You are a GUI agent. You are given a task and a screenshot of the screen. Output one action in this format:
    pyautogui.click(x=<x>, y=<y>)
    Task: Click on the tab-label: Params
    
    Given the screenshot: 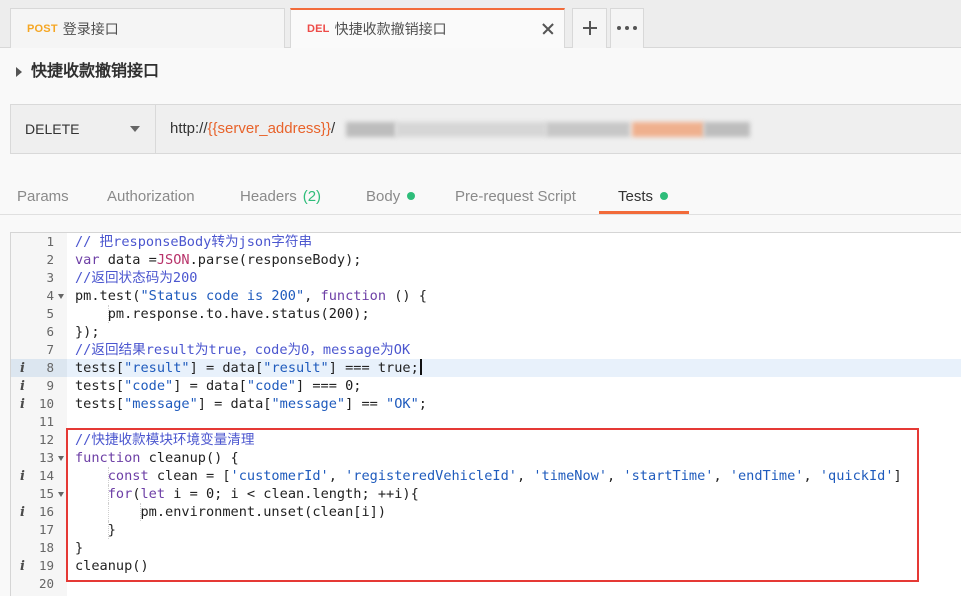 What is the action you would take?
    pyautogui.click(x=43, y=196)
    